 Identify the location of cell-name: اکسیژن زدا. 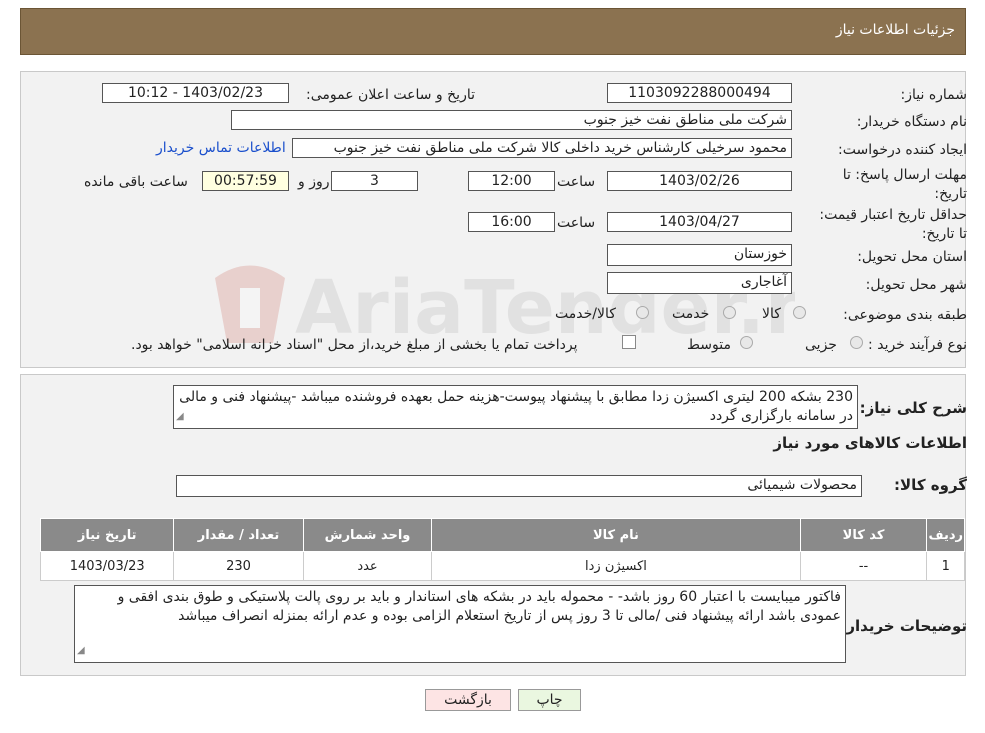
(616, 566).